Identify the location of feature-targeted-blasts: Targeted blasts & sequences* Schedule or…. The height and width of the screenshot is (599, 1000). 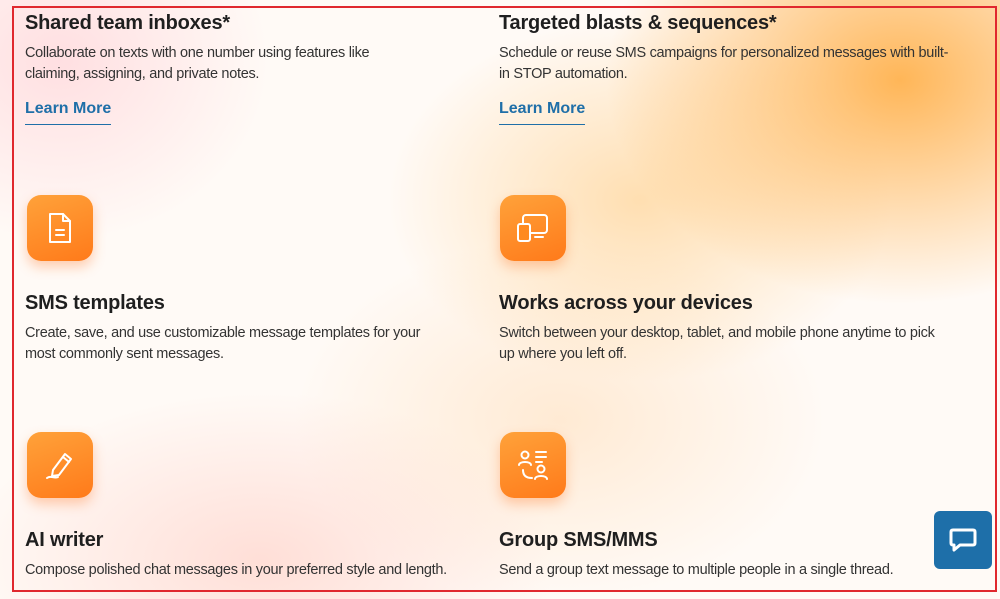
(723, 68).